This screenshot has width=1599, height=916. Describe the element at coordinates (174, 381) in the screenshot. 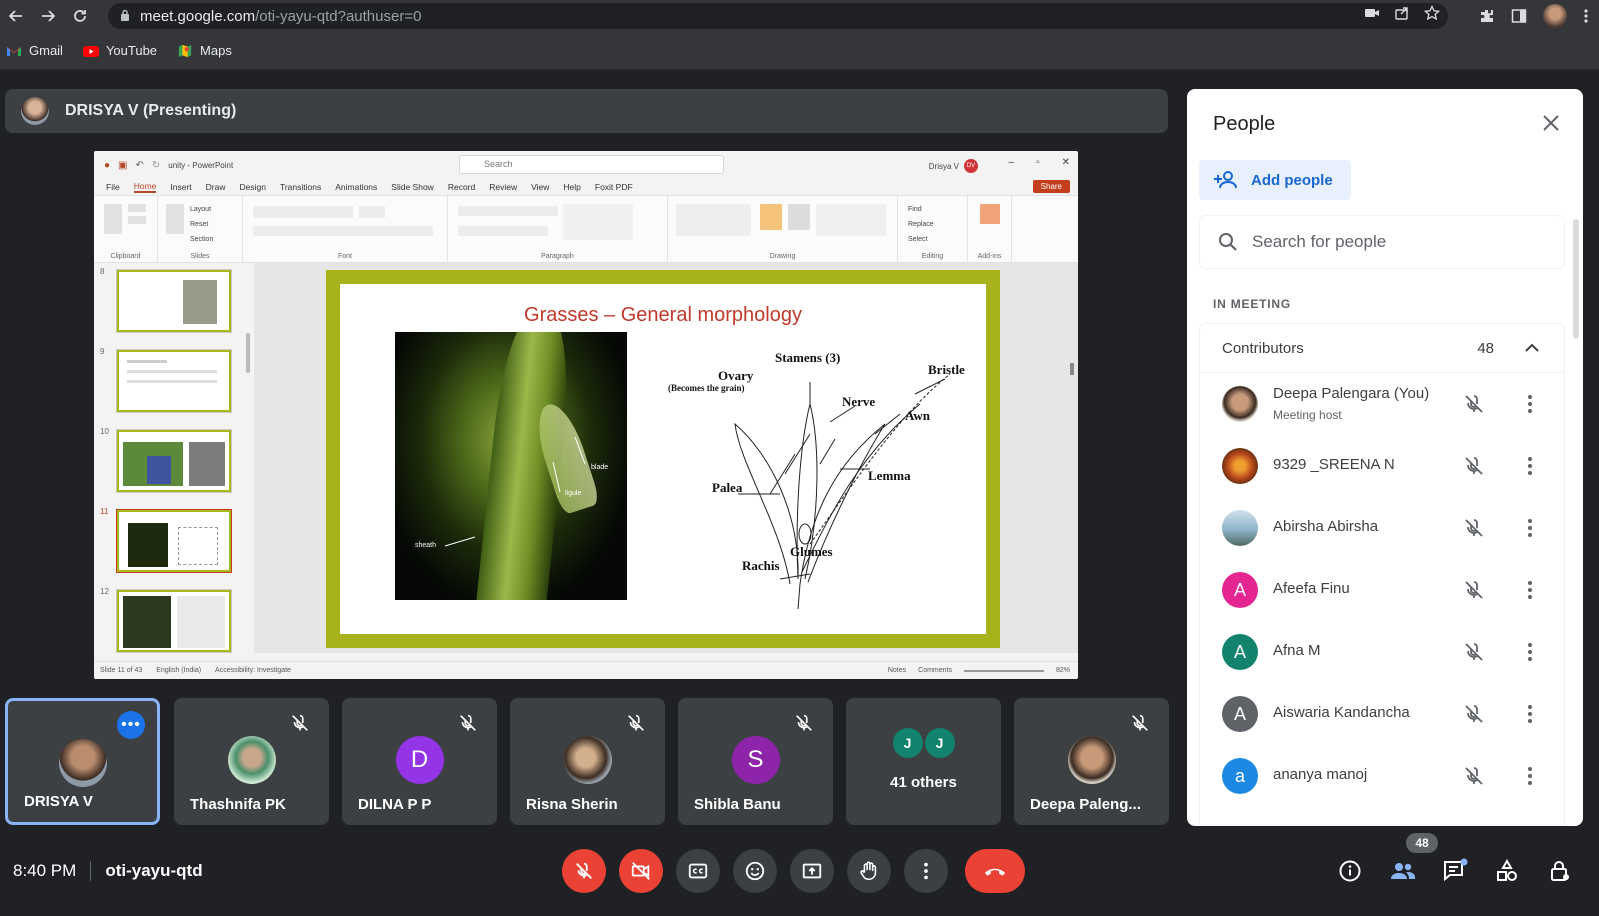

I see `slide-thumbnail` at that location.